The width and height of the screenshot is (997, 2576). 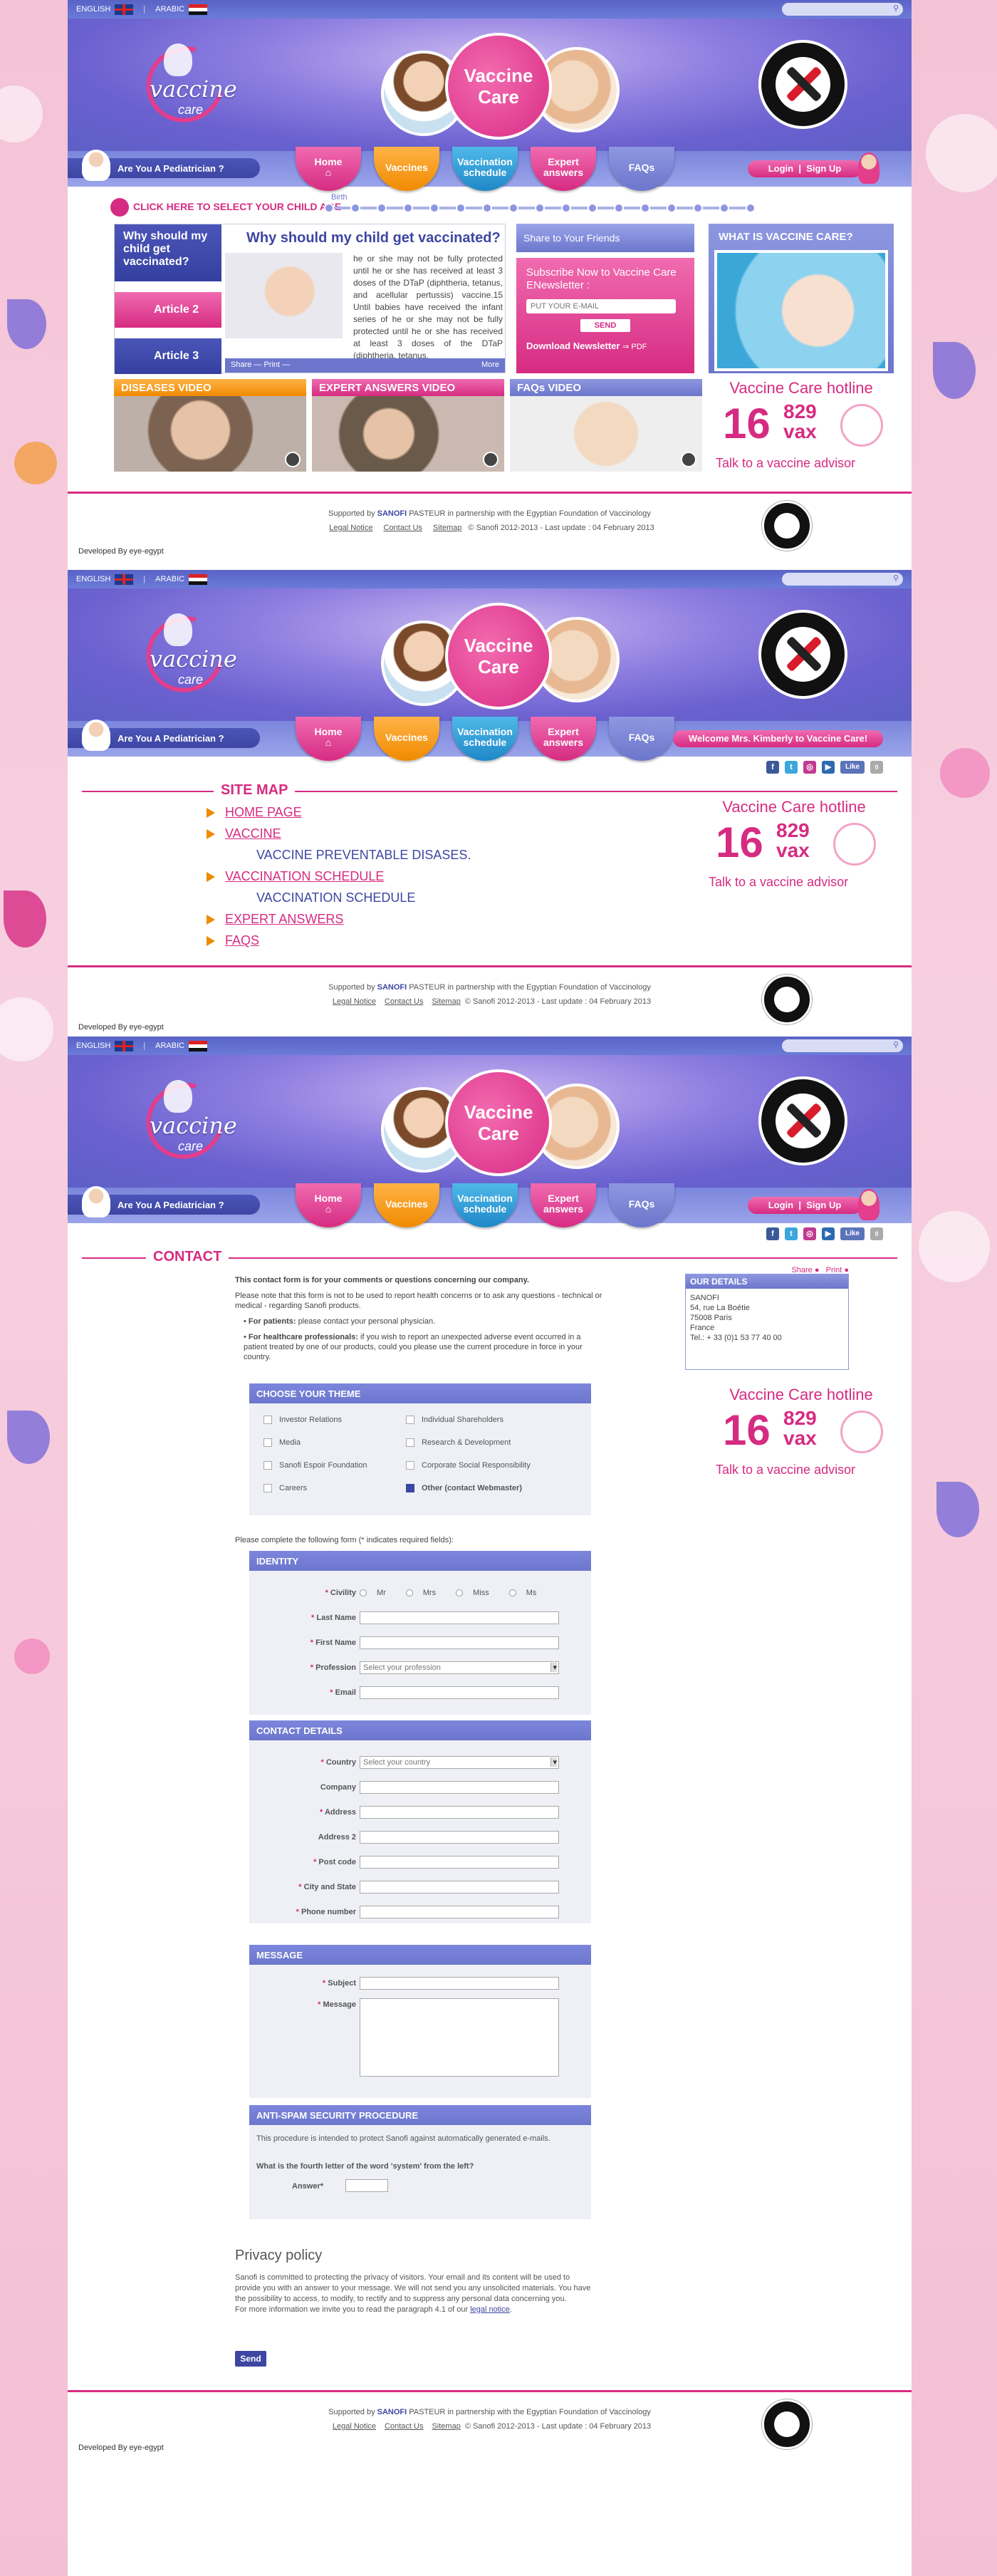 I want to click on antispam-answer-field, so click(x=366, y=2185).